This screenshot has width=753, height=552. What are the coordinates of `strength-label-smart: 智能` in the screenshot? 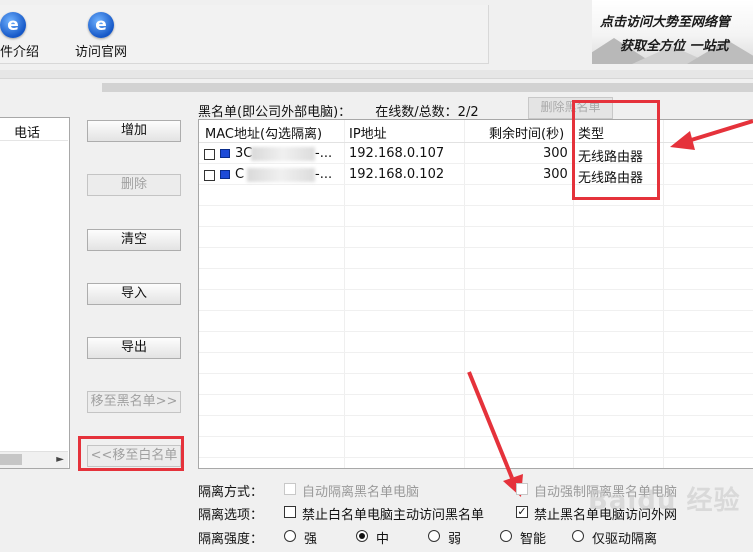 It's located at (533, 537).